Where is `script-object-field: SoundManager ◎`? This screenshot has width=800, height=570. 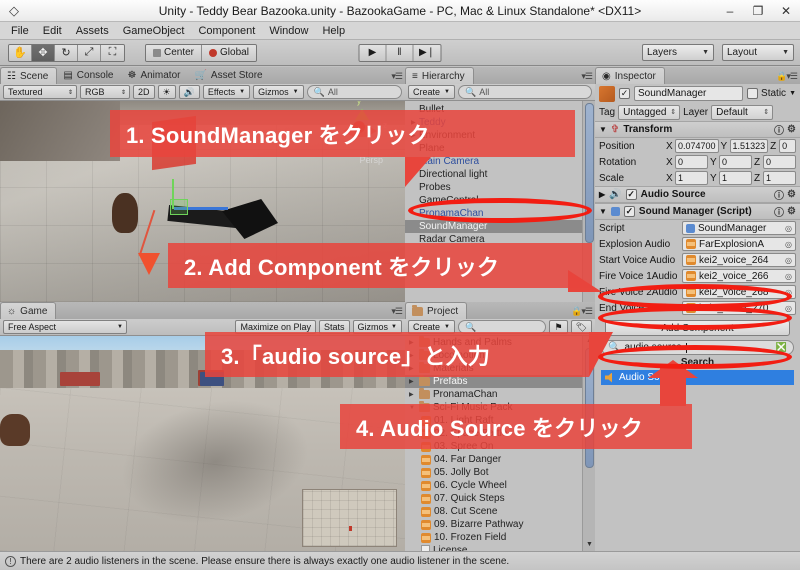 script-object-field: SoundManager ◎ is located at coordinates (739, 228).